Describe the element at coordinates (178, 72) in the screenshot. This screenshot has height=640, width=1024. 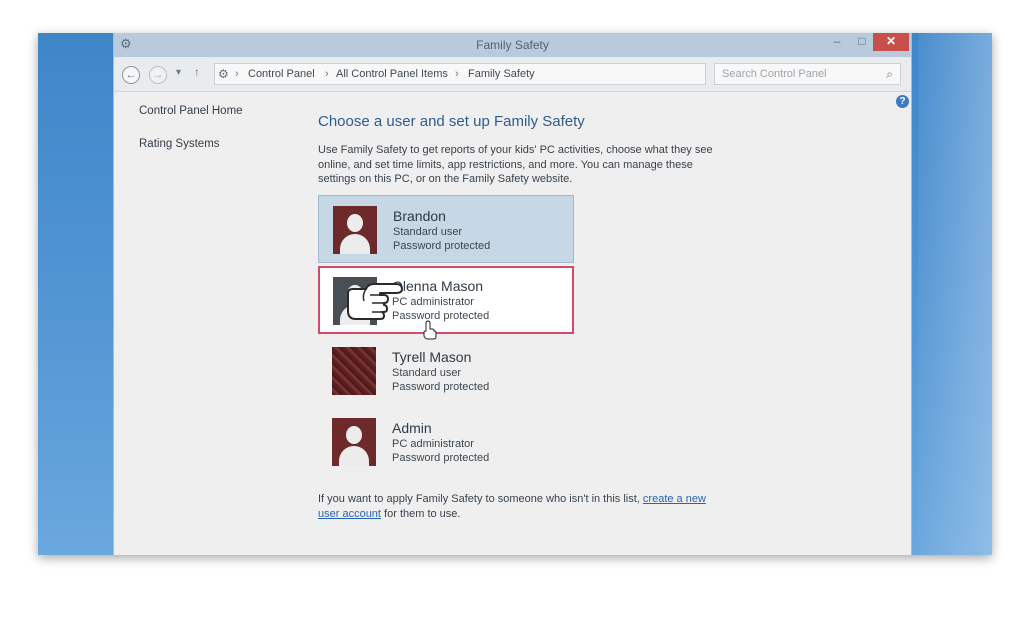
I see `recent-locations-dropdown-icon: ▾` at that location.